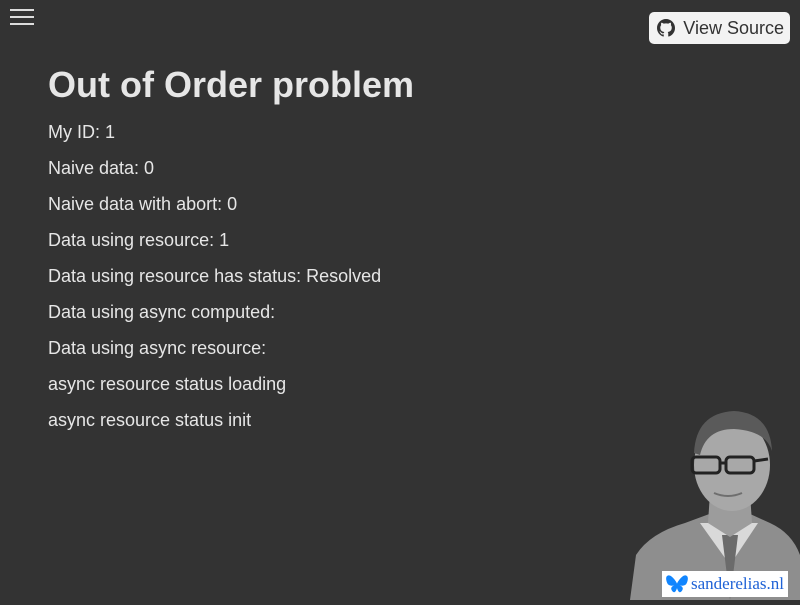 This screenshot has width=800, height=605. Describe the element at coordinates (143, 204) in the screenshot. I see `naive-data-abort-line: Naive data with abort: 0` at that location.